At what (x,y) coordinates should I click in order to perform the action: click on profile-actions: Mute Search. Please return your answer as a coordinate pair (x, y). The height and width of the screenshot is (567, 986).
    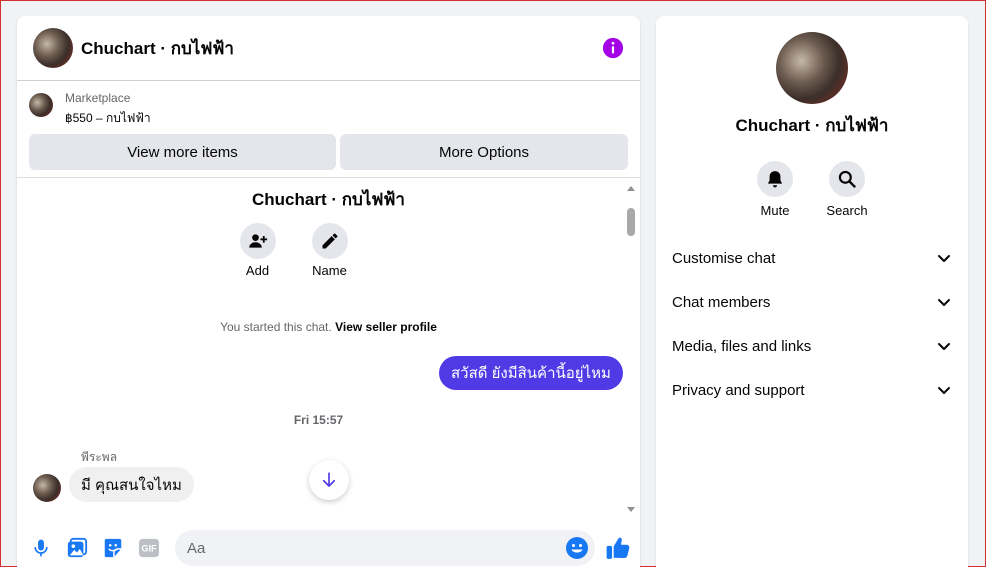
    Looking at the image, I should click on (812, 189).